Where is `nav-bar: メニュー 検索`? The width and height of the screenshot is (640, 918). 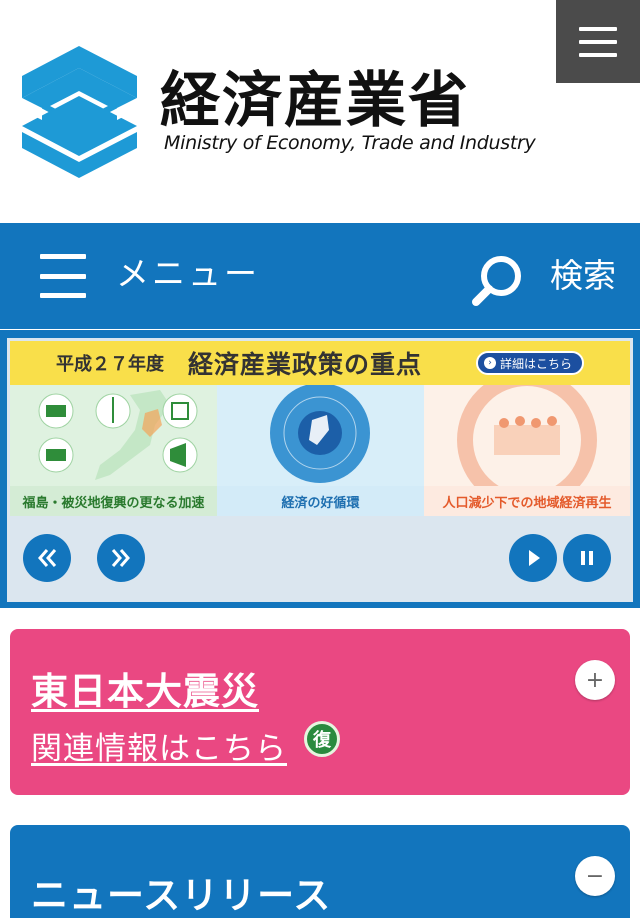 nav-bar: メニュー 検索 is located at coordinates (320, 276).